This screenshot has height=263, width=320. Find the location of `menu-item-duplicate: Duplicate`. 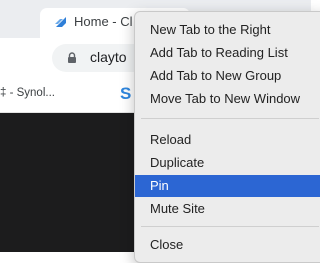

menu-item-duplicate: Duplicate is located at coordinates (227, 163).